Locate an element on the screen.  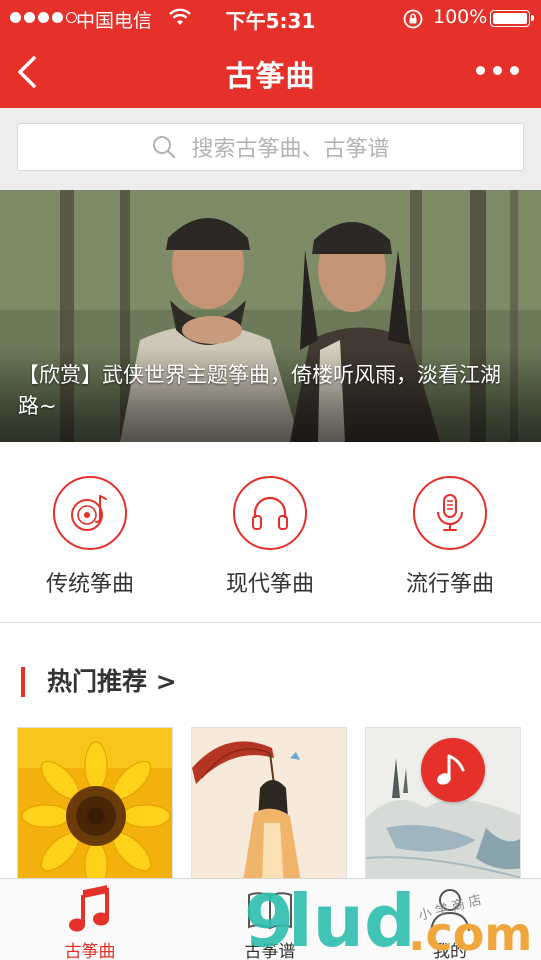
rotation-lock-icon is located at coordinates (413, 21).